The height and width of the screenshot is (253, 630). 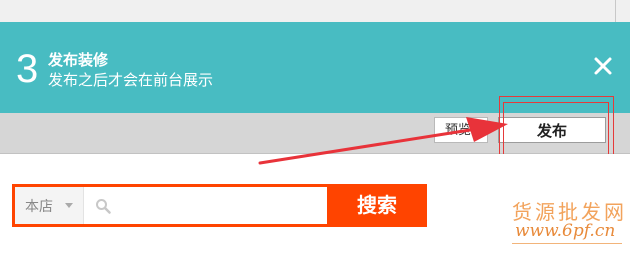 I want to click on search-scope-label: 本店, so click(x=39, y=207).